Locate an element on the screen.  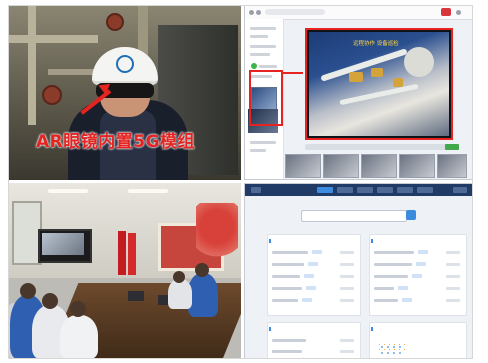
dashboard-nav-bar is located at coordinates (358, 190).